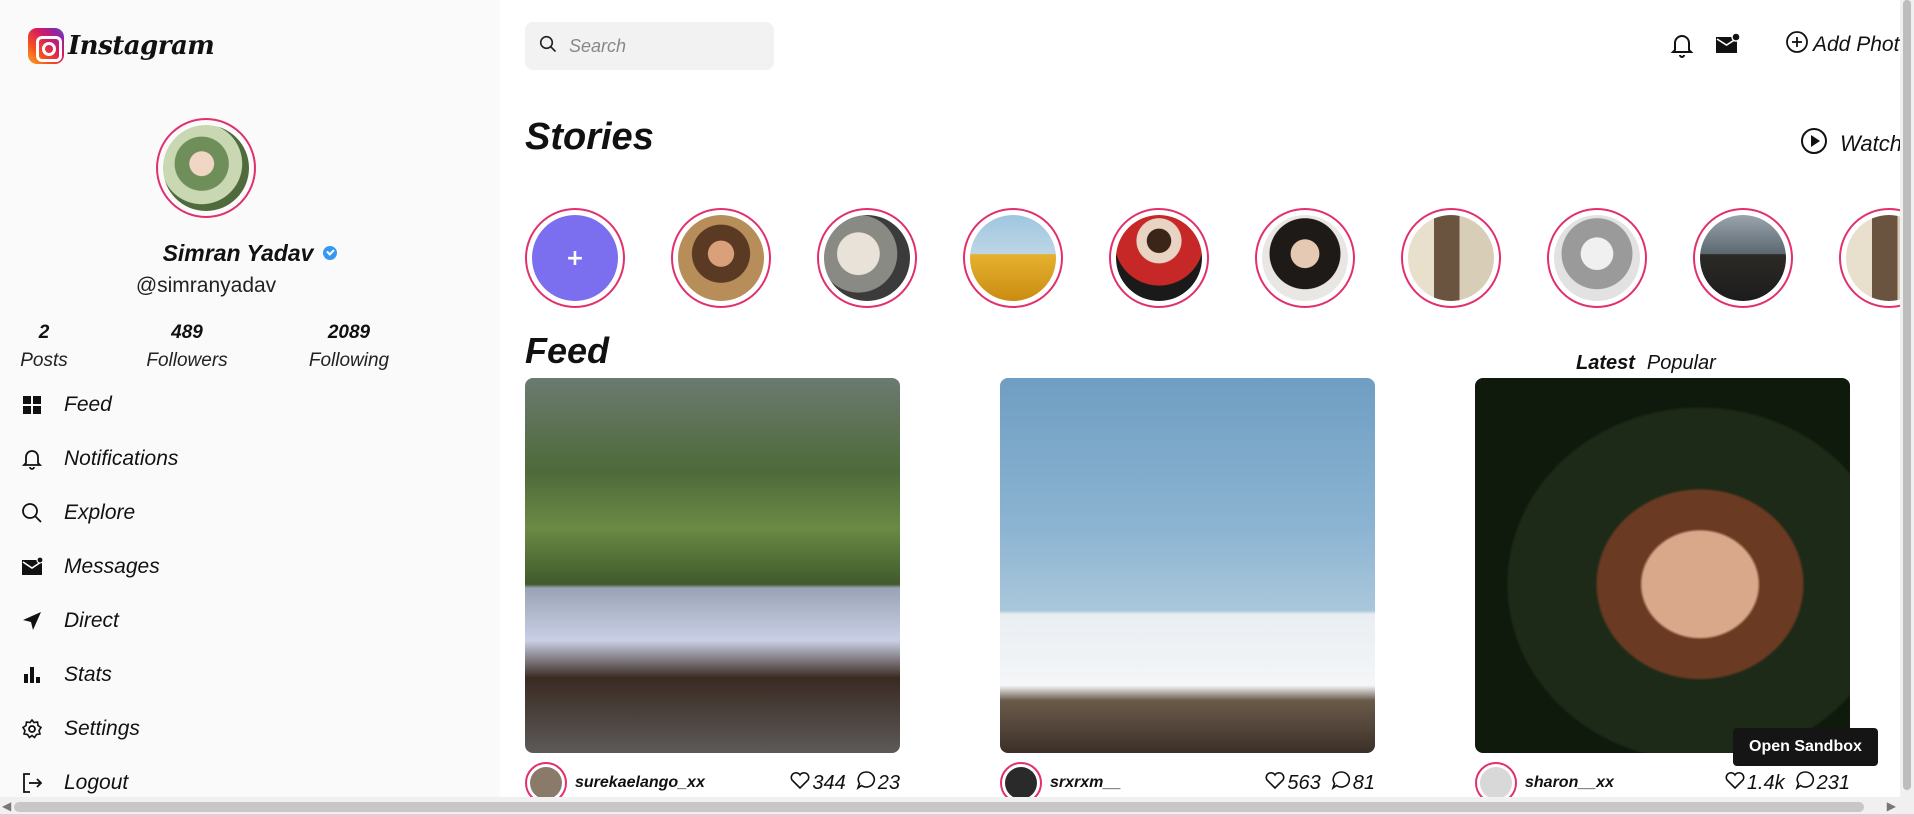 This screenshot has height=817, width=1914. What do you see at coordinates (44, 332) in the screenshot?
I see `stat-value: 2` at bounding box center [44, 332].